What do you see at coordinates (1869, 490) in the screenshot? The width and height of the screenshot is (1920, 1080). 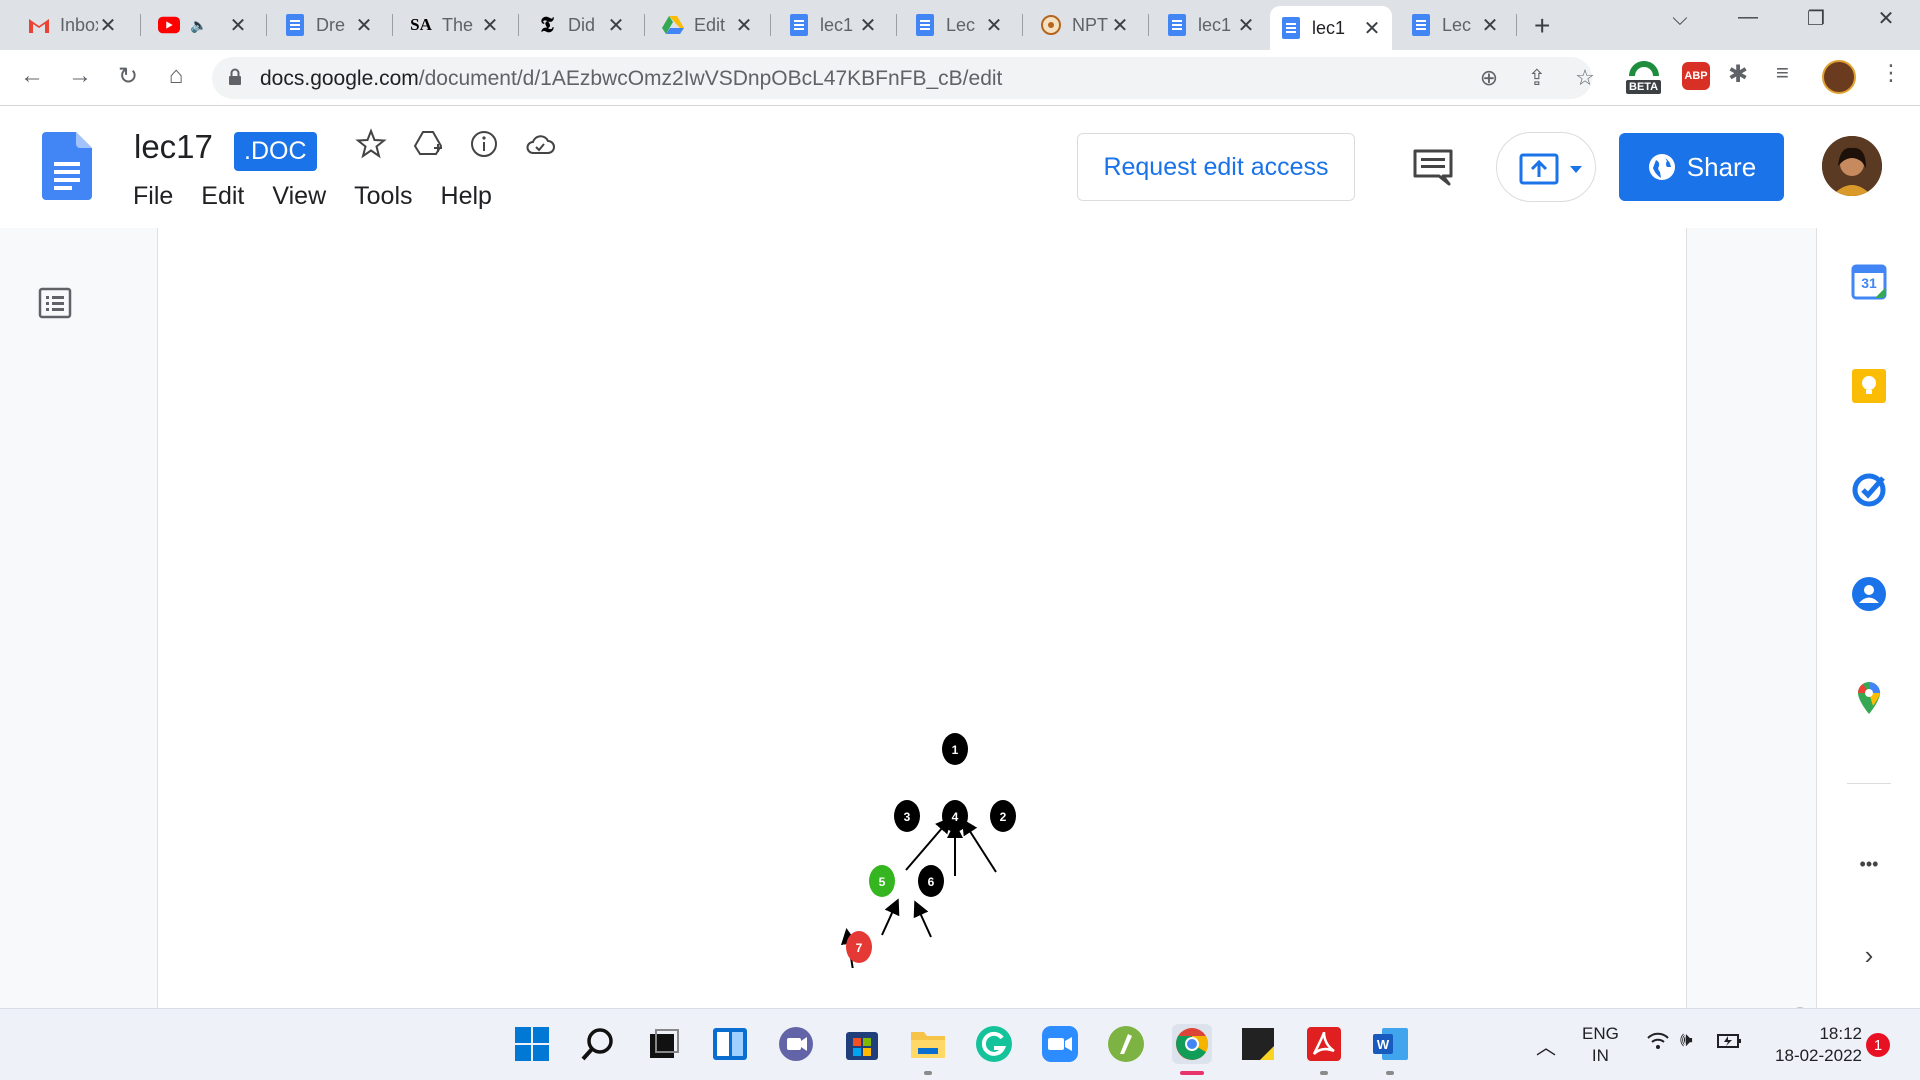 I see `tasks-icon` at bounding box center [1869, 490].